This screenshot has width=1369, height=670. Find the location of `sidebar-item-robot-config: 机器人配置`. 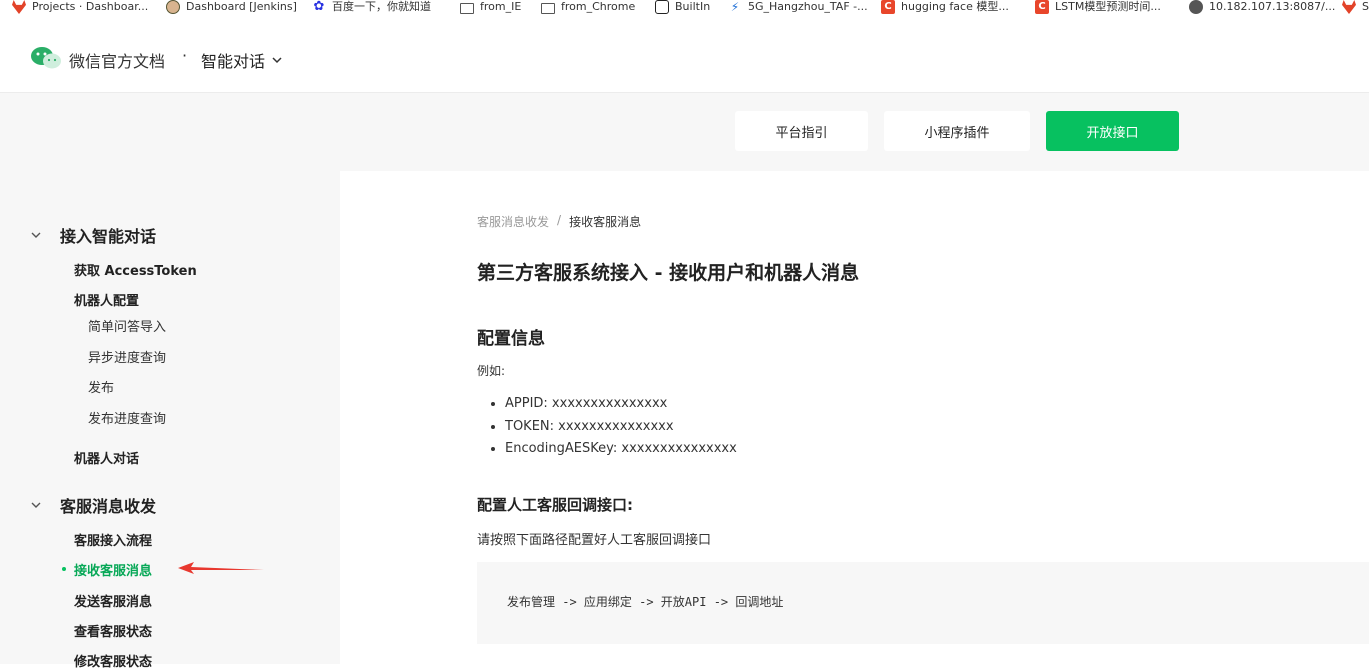

sidebar-item-robot-config: 机器人配置 is located at coordinates (106, 299).